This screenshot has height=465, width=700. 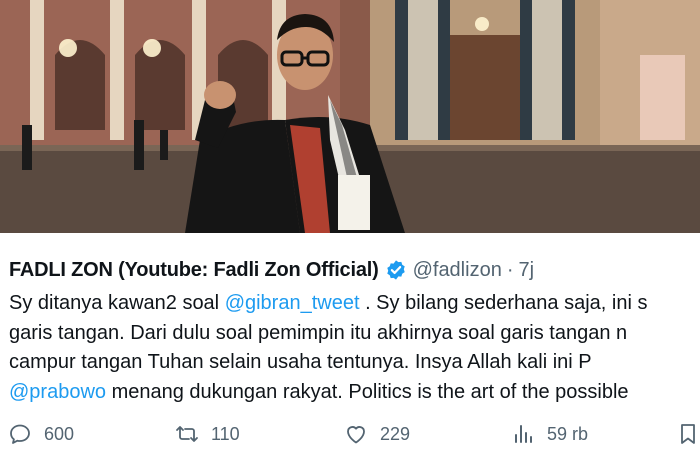 I want to click on views-count: 59 rb, so click(x=568, y=433).